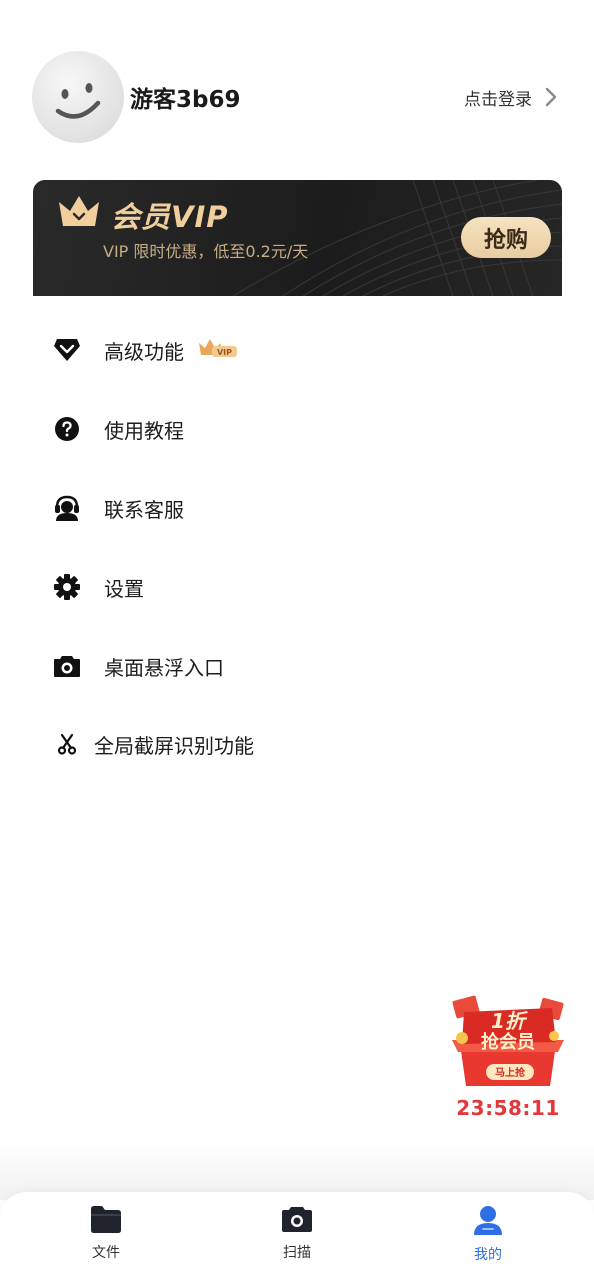 The width and height of the screenshot is (594, 1280). I want to click on smiley-face-icon, so click(78, 101).